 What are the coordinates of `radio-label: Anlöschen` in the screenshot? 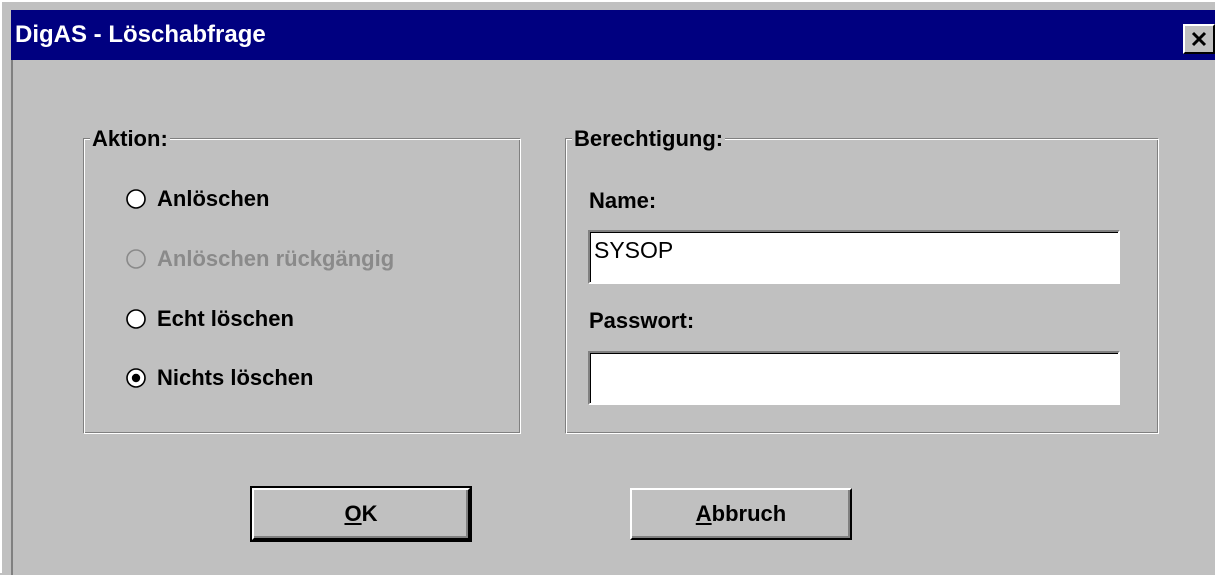 It's located at (213, 198).